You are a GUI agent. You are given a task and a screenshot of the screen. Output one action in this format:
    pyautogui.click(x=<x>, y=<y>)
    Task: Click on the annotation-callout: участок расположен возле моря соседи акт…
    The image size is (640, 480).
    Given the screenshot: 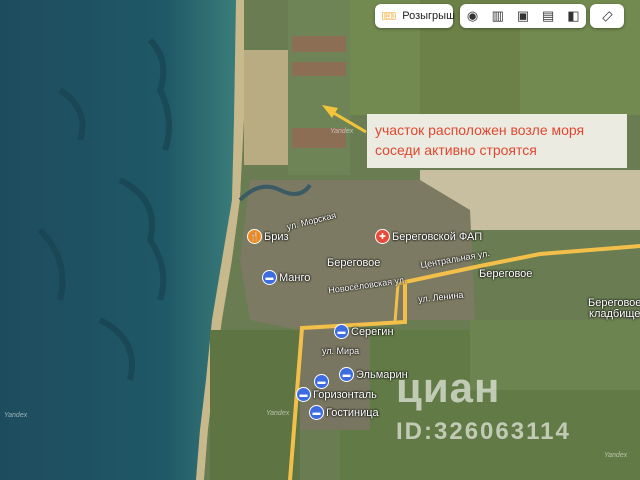 What is the action you would take?
    pyautogui.click(x=497, y=141)
    